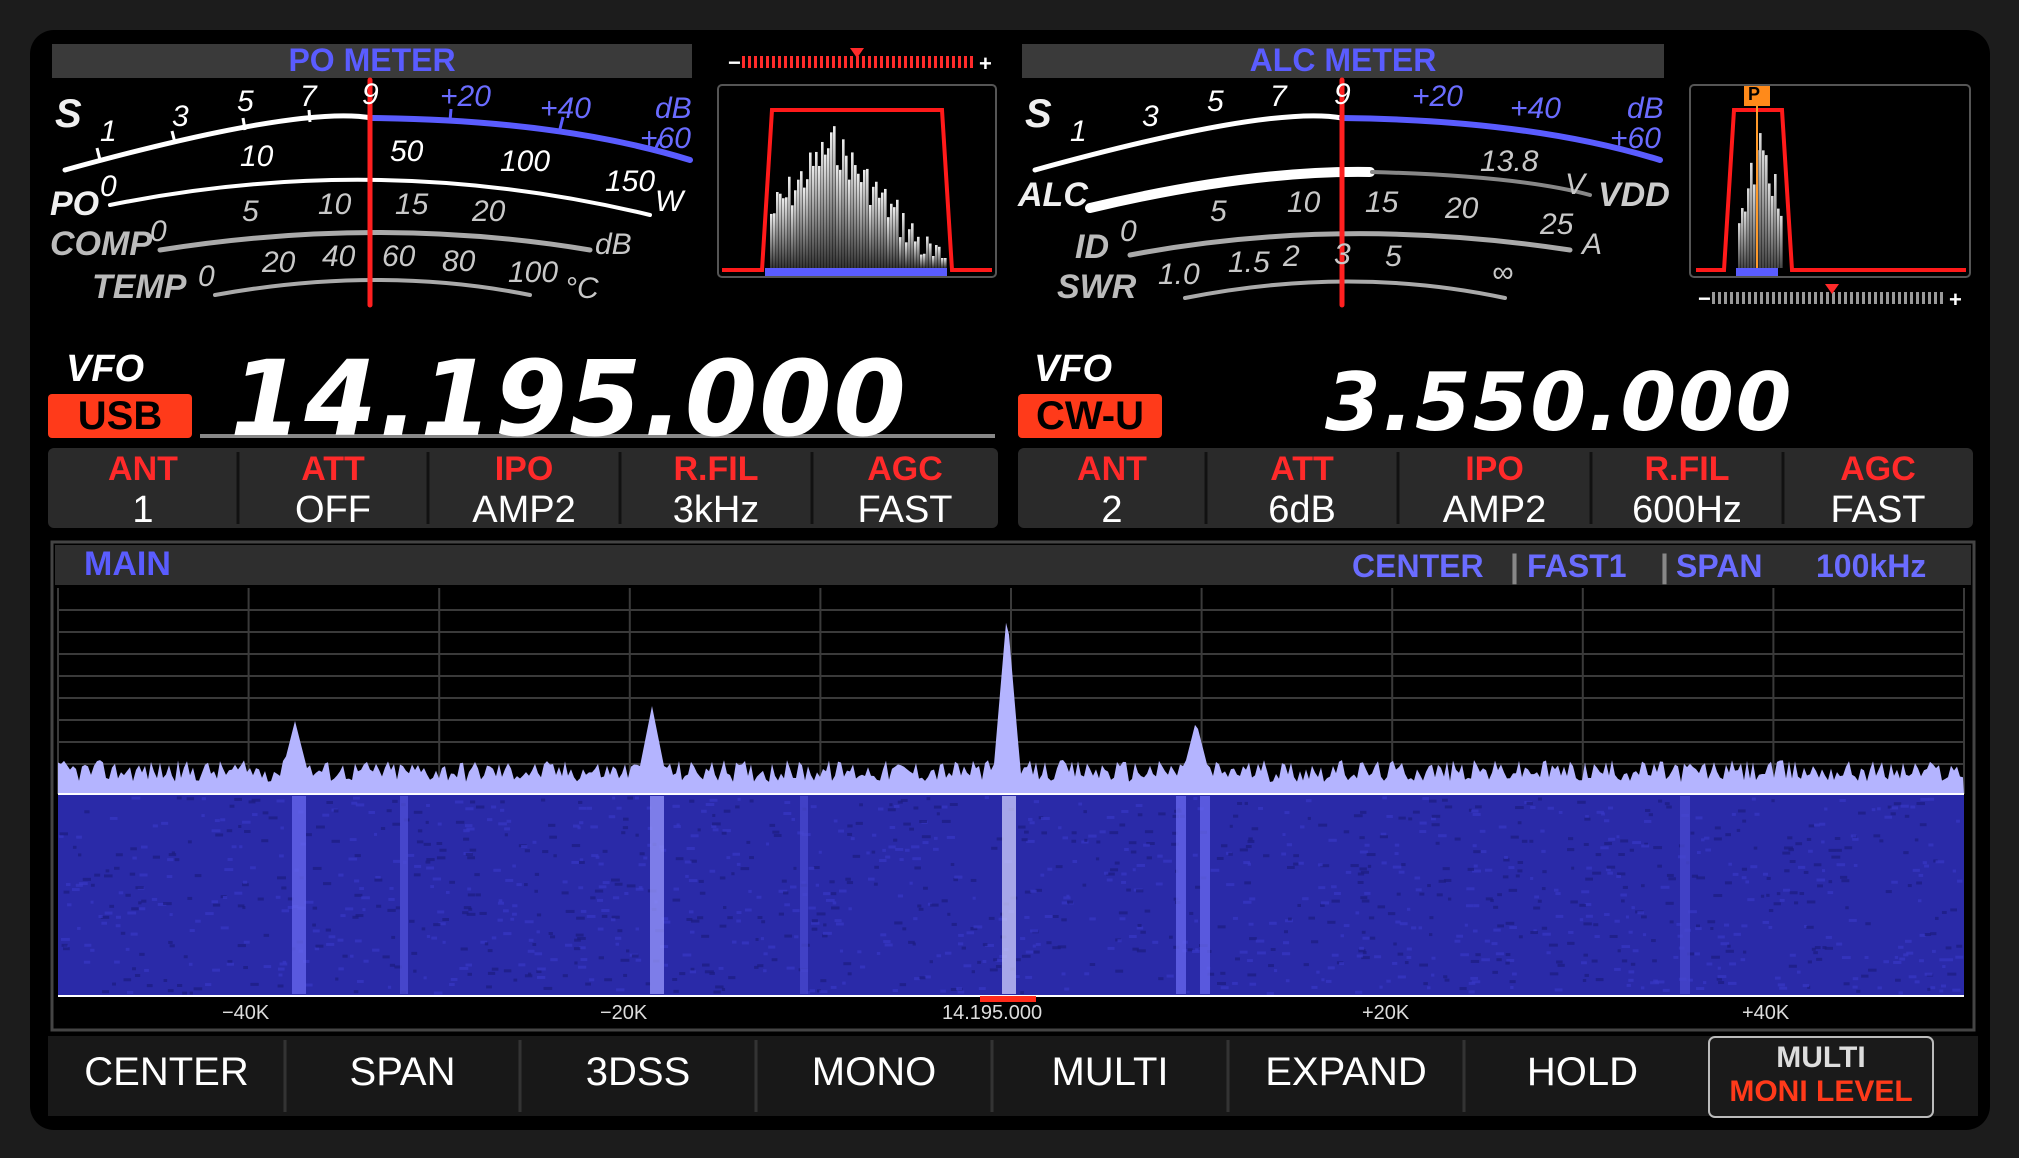 Image resolution: width=2019 pixels, height=1158 pixels. Describe the element at coordinates (1821, 1057) in the screenshot. I see `multi-key-top: MULTI` at that location.